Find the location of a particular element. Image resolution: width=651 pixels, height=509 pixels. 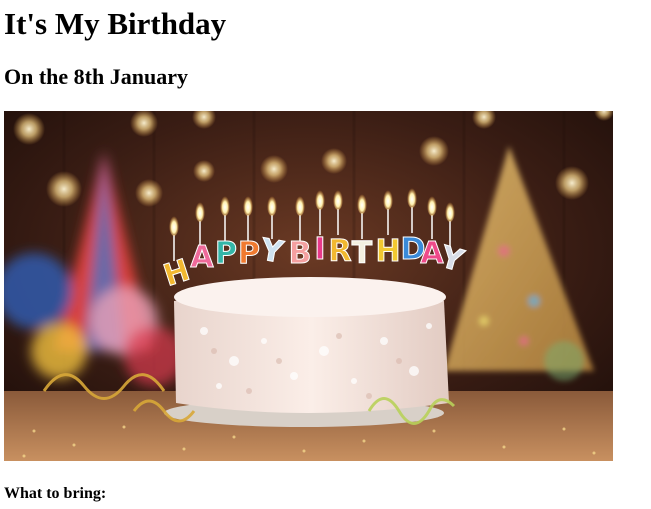

svg-text: R is located at coordinates (339, 251).